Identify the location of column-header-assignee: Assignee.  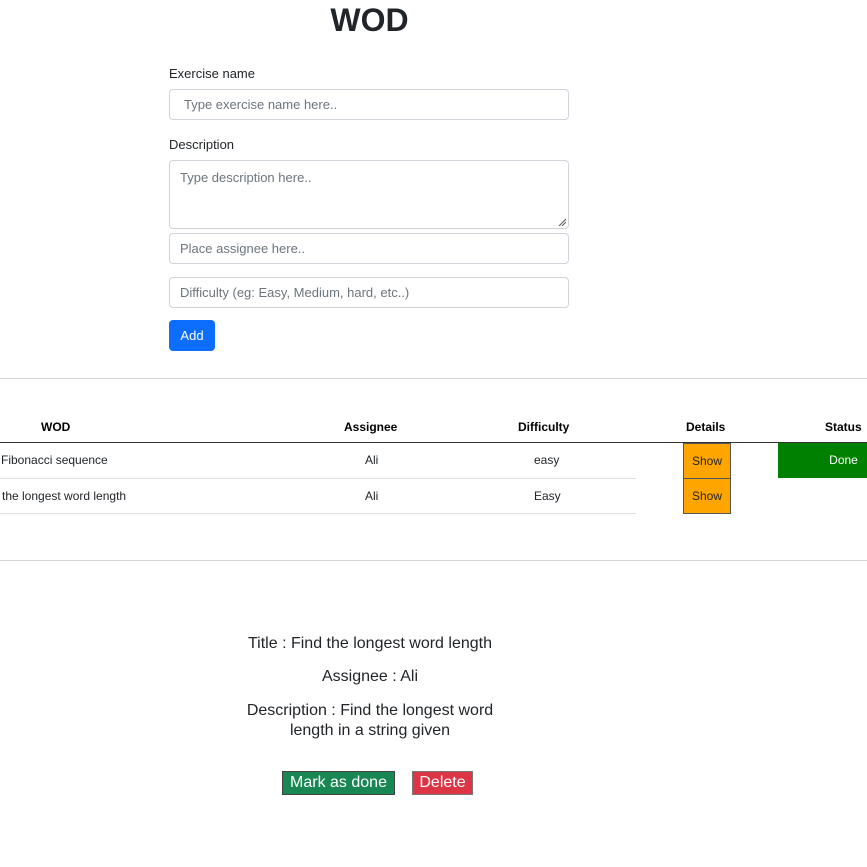
(371, 427).